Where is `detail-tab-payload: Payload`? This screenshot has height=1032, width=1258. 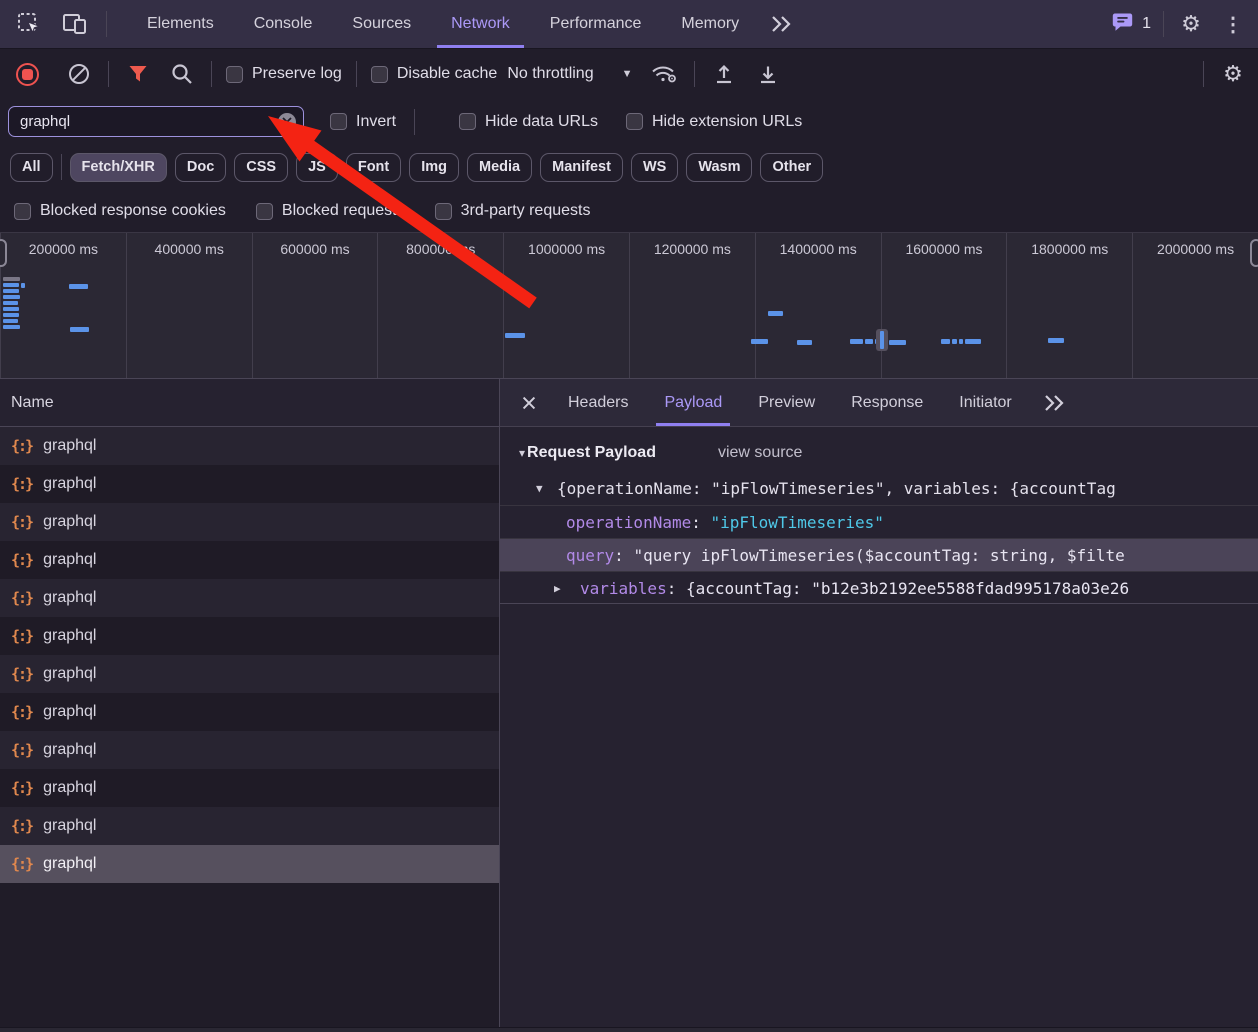 detail-tab-payload: Payload is located at coordinates (693, 402).